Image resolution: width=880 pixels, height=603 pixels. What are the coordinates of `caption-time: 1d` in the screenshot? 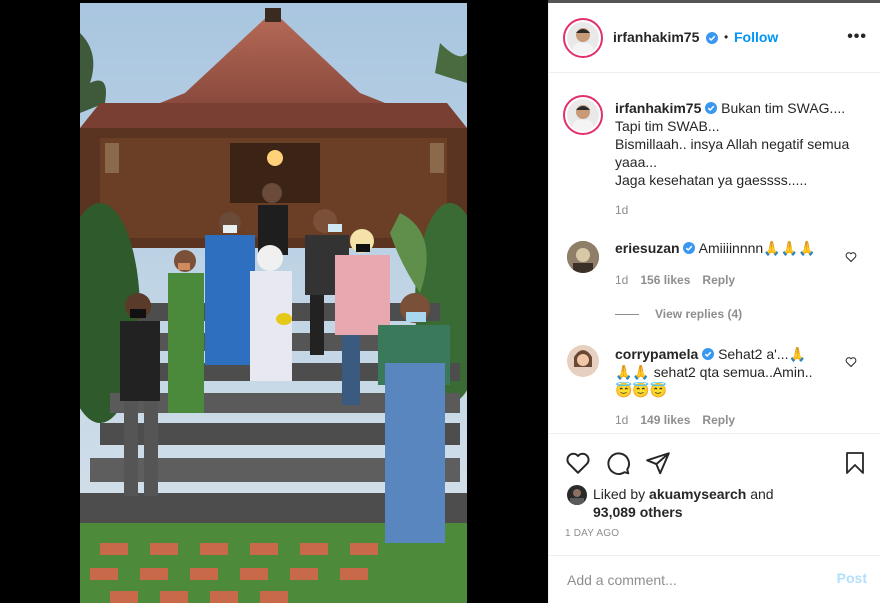 It's located at (621, 210).